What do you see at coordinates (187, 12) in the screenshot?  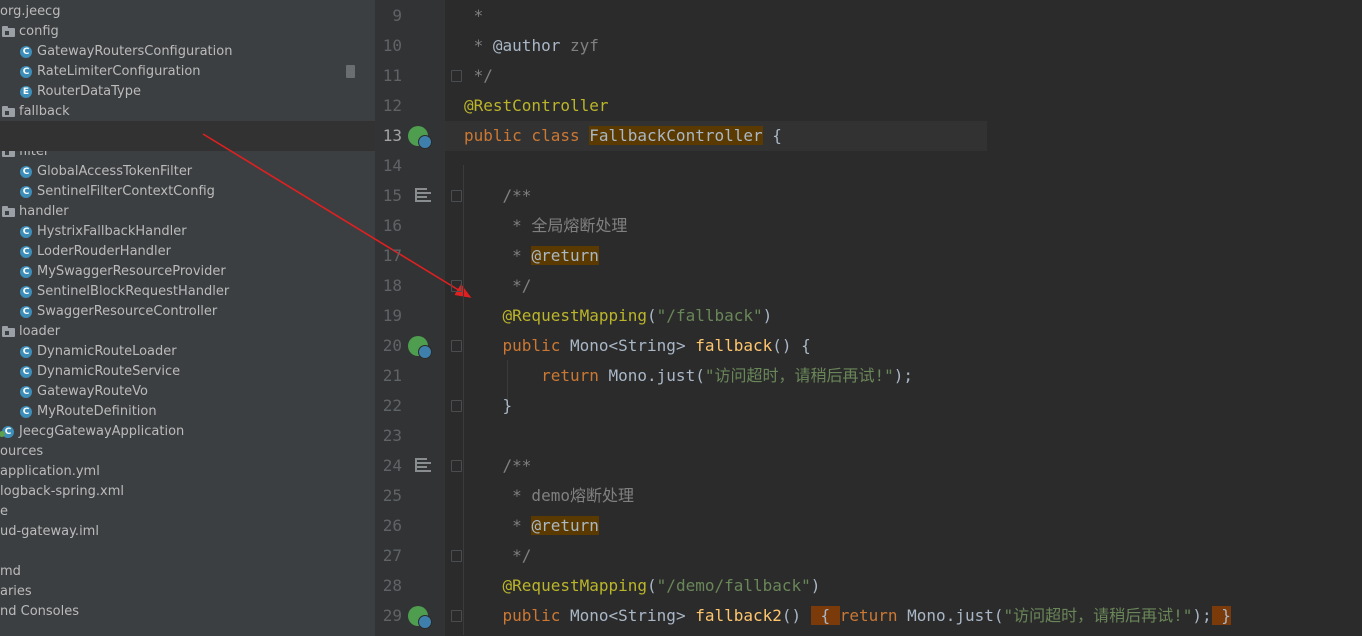 I see `tree-item: org.jeecg` at bounding box center [187, 12].